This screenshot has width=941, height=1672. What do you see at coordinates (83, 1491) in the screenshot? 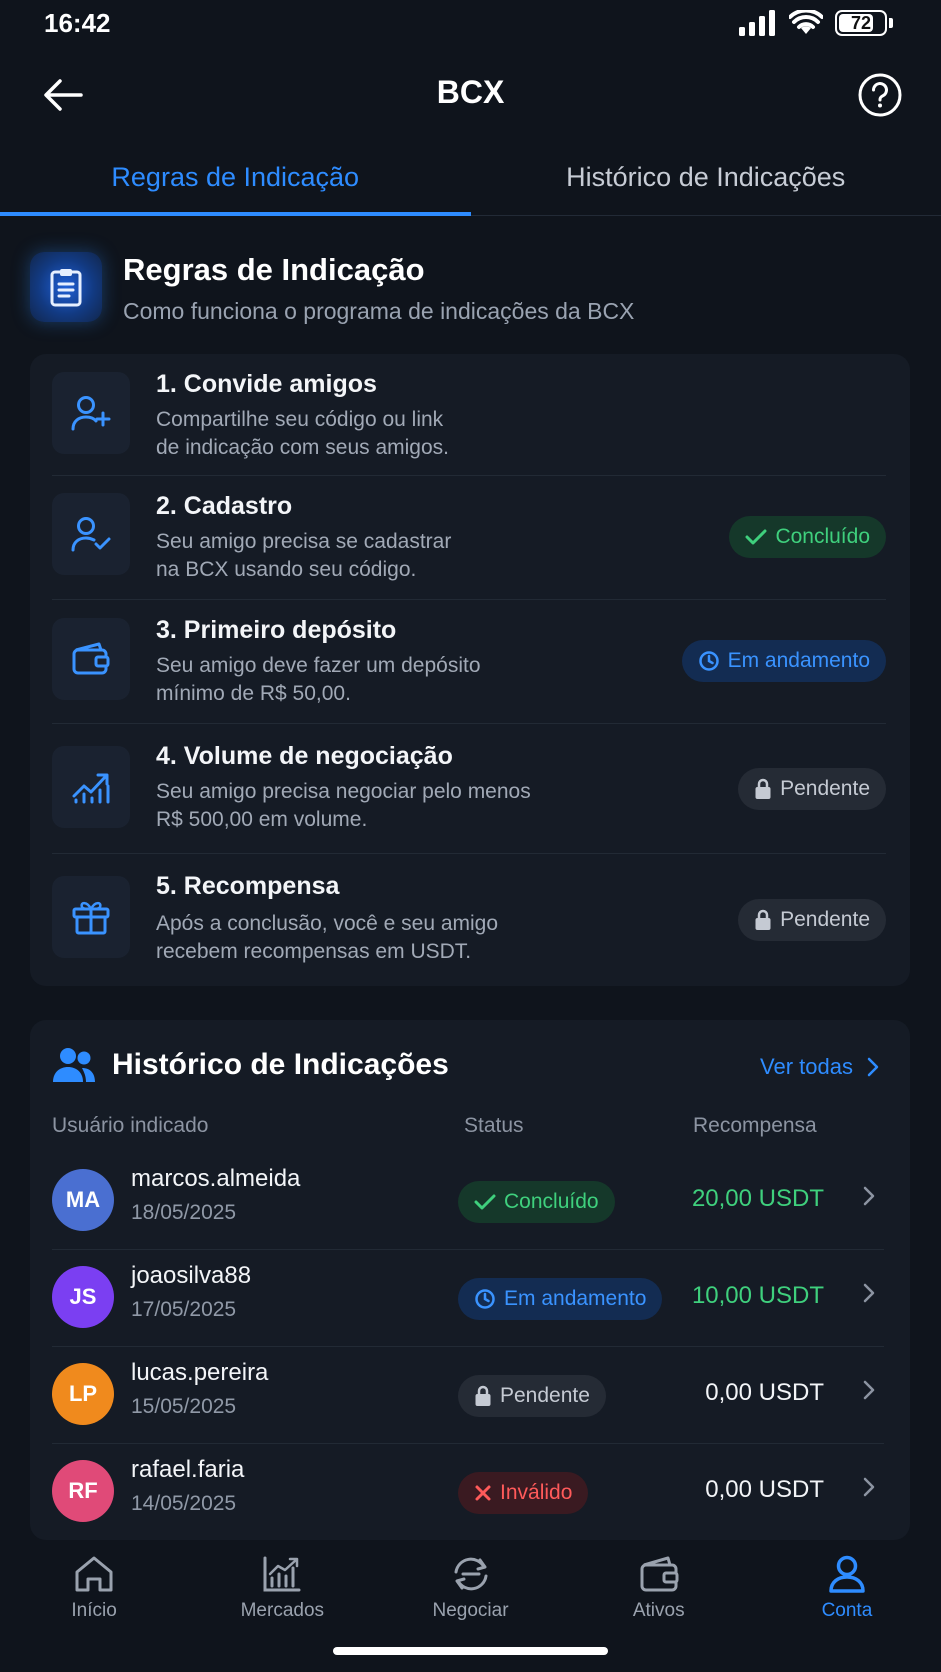
I see `avatar: RF` at bounding box center [83, 1491].